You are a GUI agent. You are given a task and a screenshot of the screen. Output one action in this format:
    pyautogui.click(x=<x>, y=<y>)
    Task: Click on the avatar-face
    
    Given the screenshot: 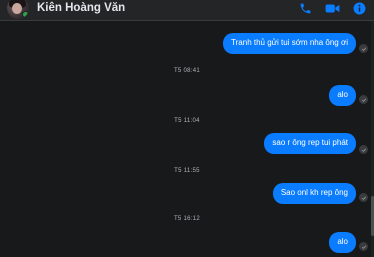 What is the action you would take?
    pyautogui.click(x=17, y=8)
    